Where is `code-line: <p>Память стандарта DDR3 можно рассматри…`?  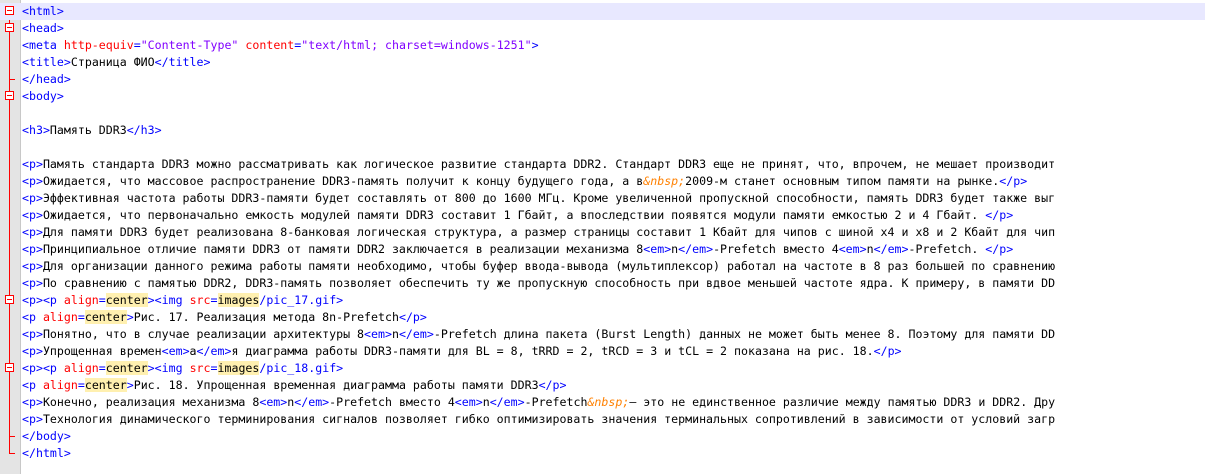
code-line: <p>Память стандарта DDR3 можно рассматри… is located at coordinates (602, 164).